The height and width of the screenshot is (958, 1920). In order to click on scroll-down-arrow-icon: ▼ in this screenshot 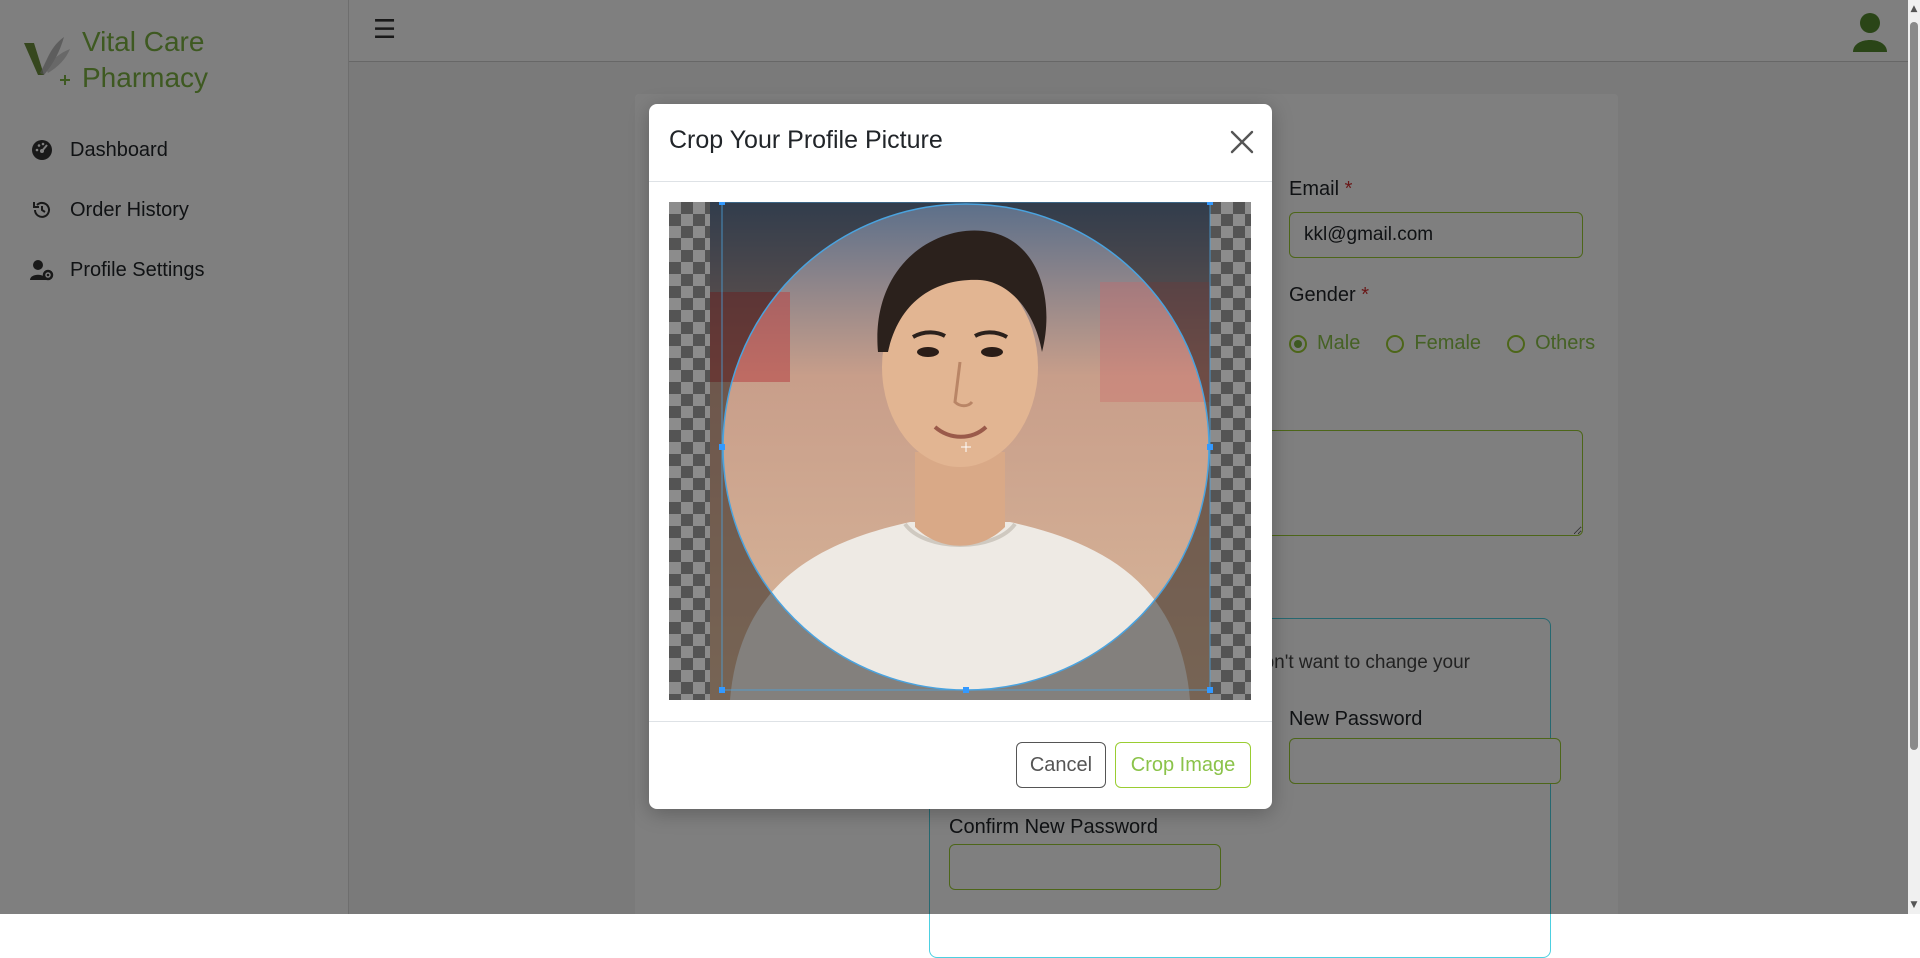, I will do `click(1914, 905)`.